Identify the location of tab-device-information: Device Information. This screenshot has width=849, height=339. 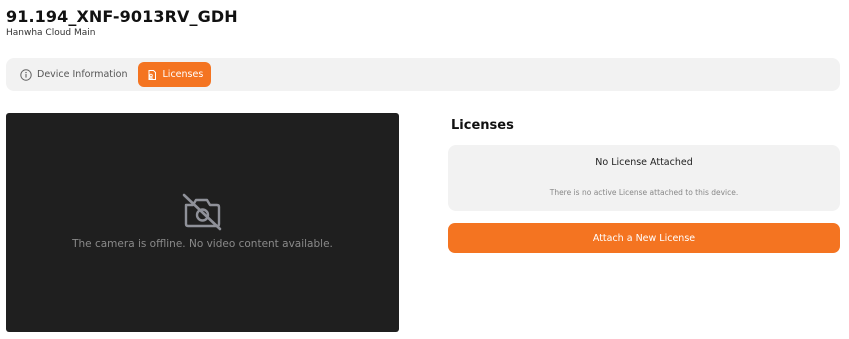
(74, 74).